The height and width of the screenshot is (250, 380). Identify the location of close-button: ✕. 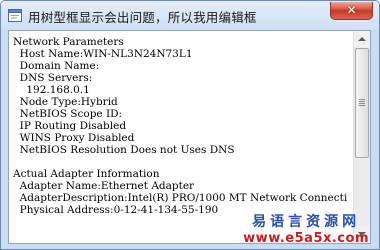
(351, 11).